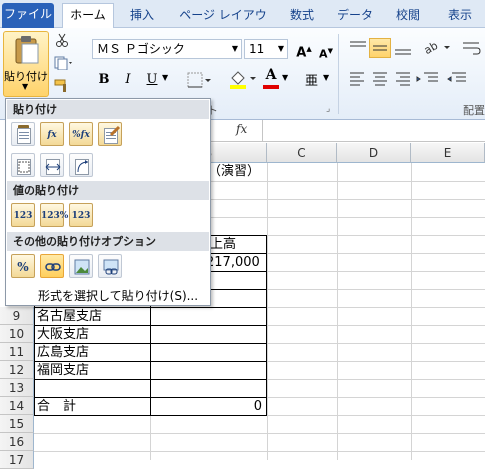 The image size is (485, 469). What do you see at coordinates (301, 53) in the screenshot?
I see `grow-font-glyph: A` at bounding box center [301, 53].